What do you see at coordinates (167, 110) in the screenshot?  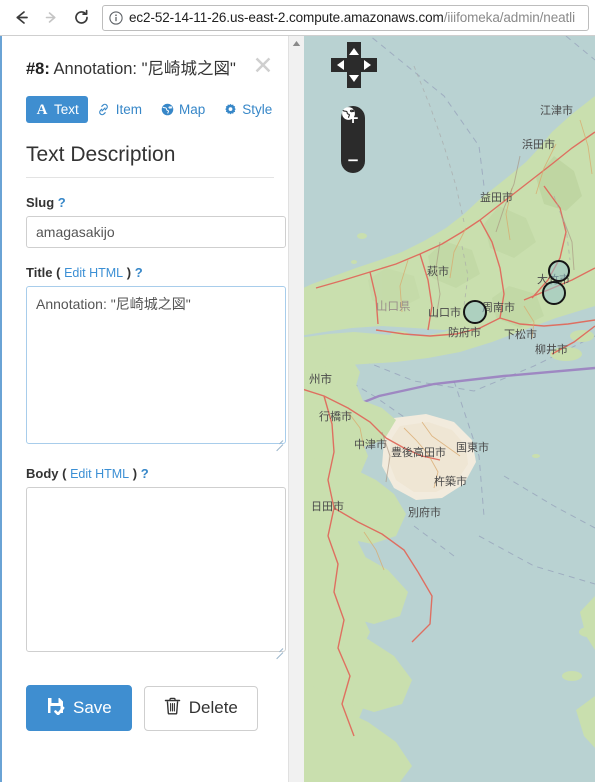 I see `globe-icon` at bounding box center [167, 110].